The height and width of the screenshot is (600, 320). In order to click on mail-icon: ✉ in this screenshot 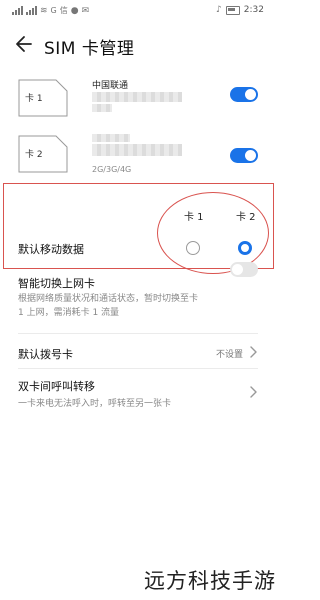, I will do `click(85, 10)`.